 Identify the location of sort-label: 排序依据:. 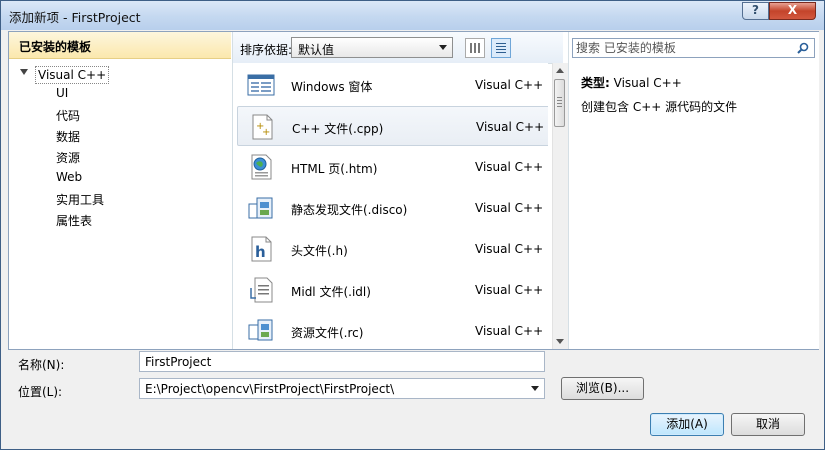
(266, 50).